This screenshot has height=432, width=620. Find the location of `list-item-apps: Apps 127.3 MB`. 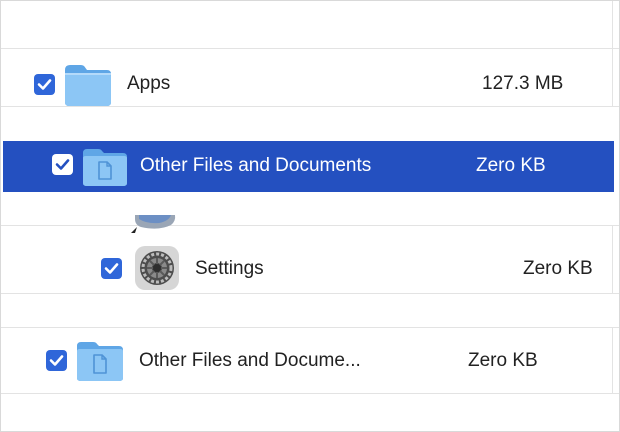

list-item-apps: Apps 127.3 MB is located at coordinates (310, 85).